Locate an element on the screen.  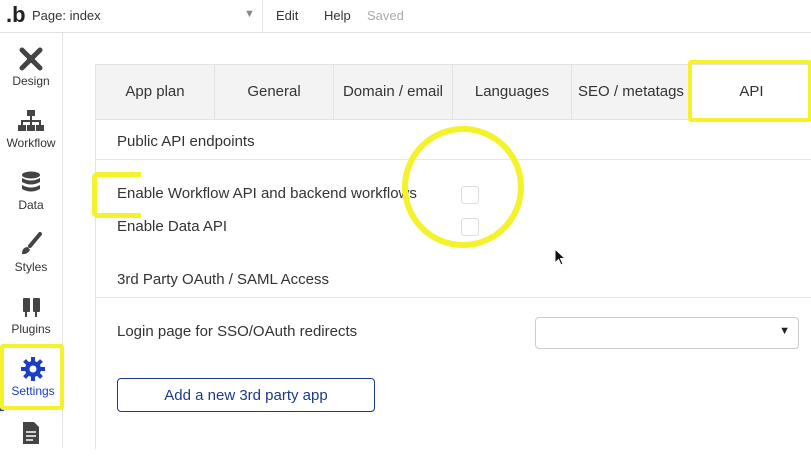
tab-general: General is located at coordinates (274, 92).